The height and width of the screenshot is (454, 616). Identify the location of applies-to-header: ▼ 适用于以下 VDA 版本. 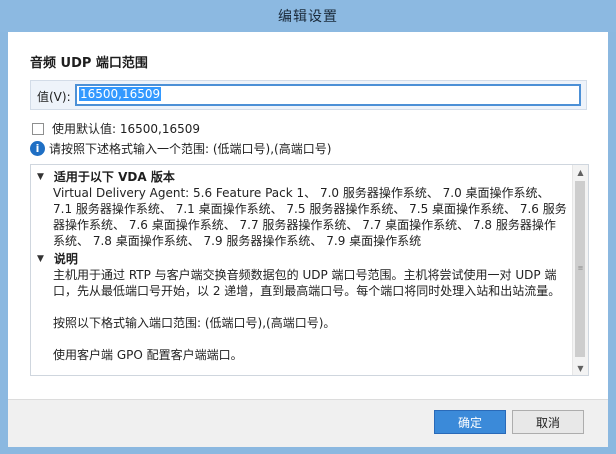
(302, 177).